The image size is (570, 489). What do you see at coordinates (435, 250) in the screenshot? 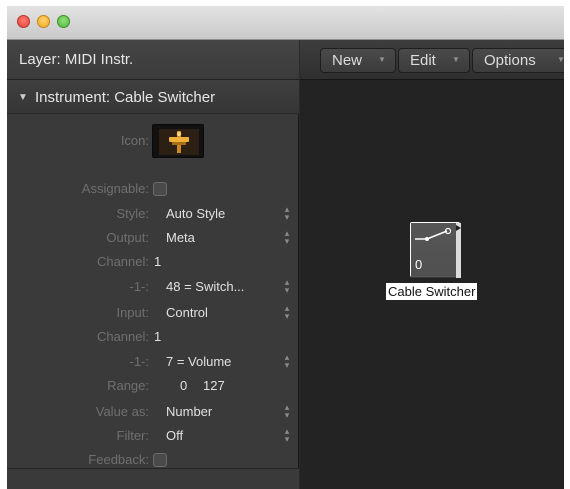
I see `cable-switcher-object: 0` at bounding box center [435, 250].